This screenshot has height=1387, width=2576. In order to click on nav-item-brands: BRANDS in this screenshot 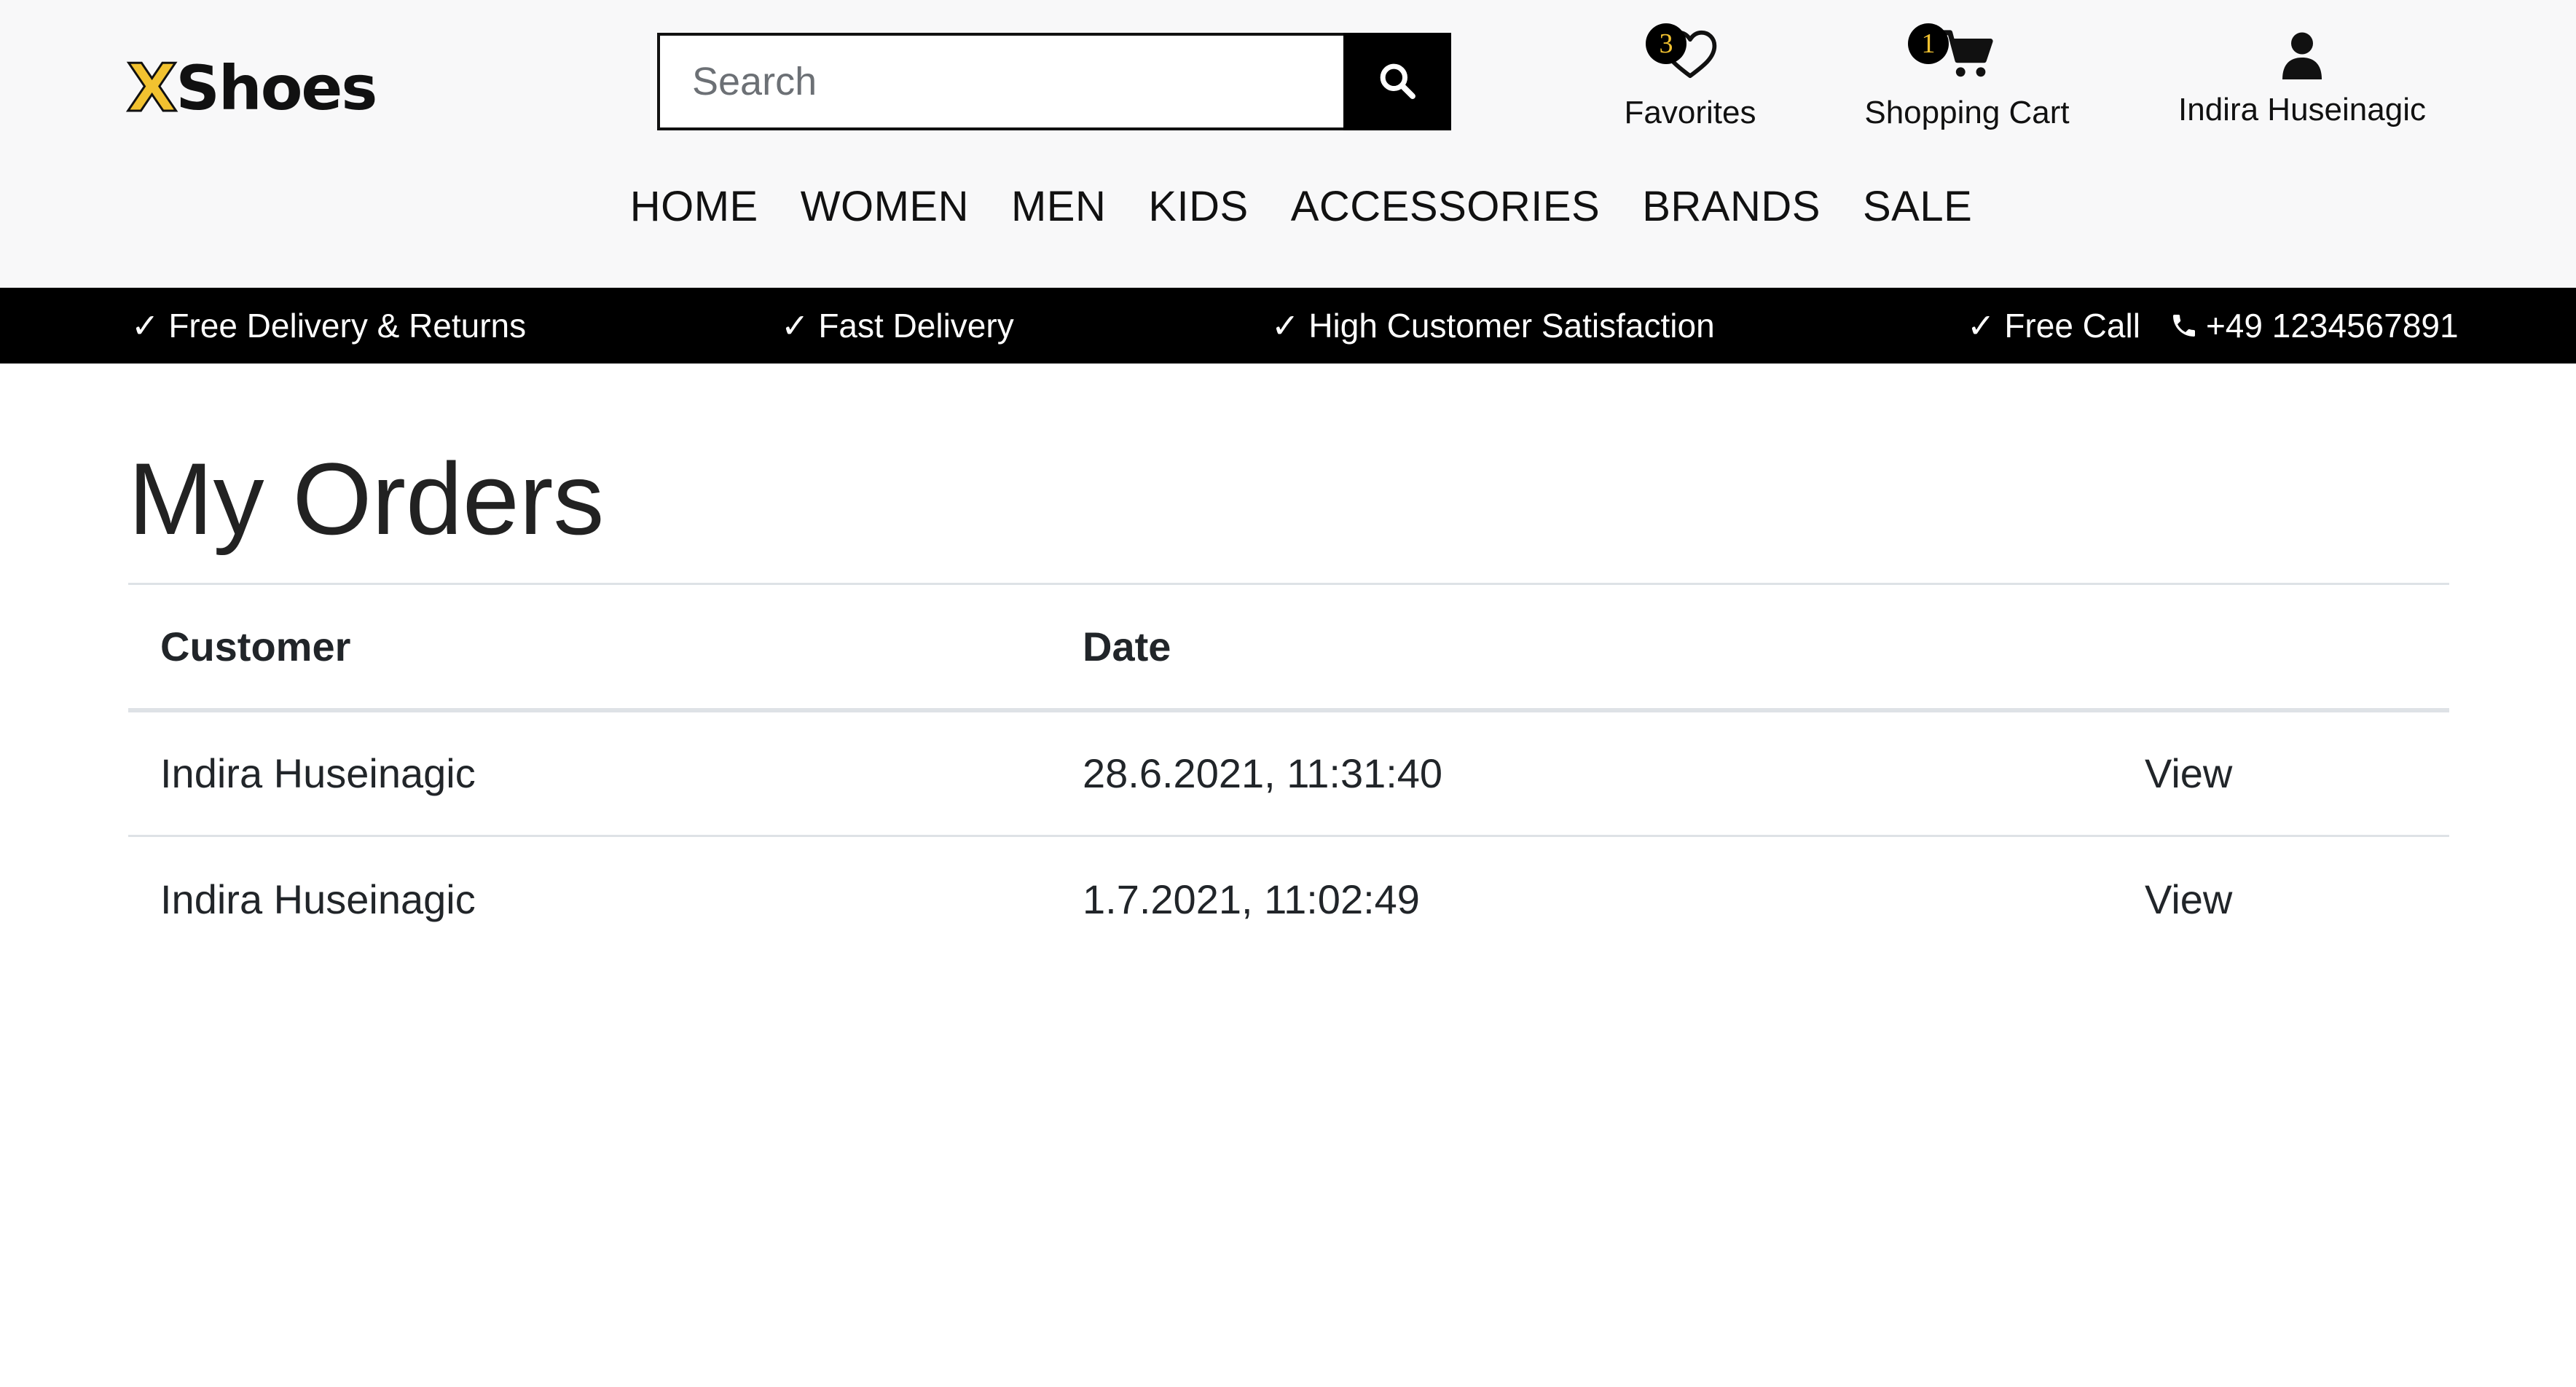, I will do `click(1731, 206)`.